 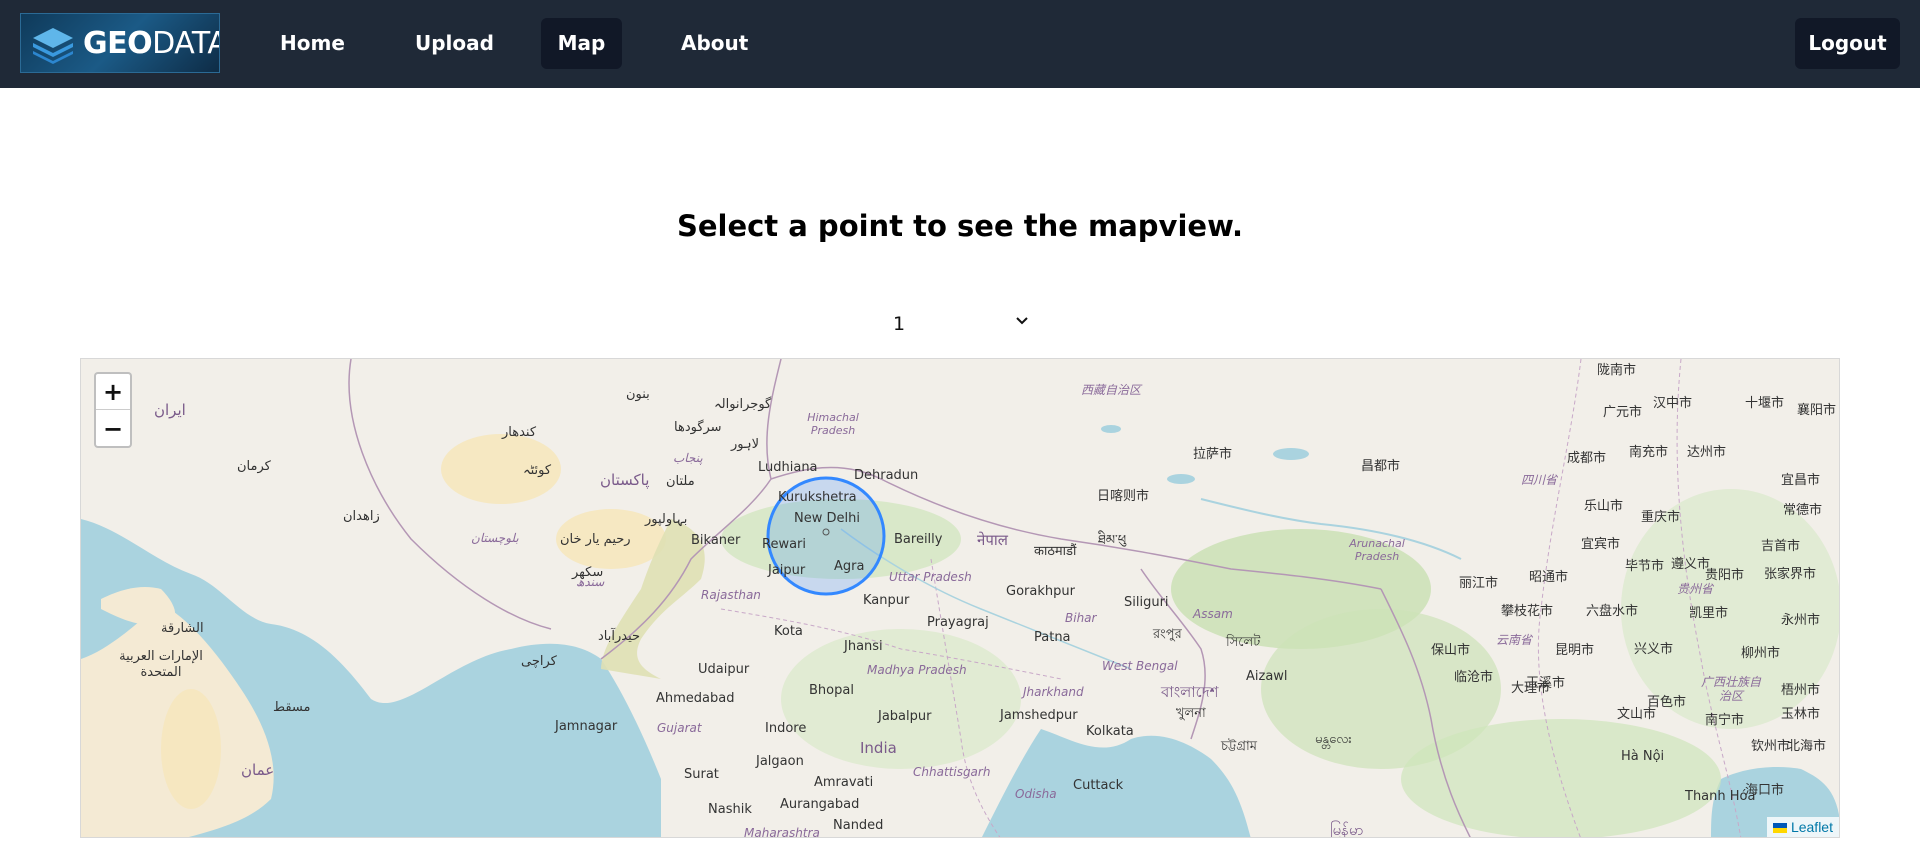 I want to click on map-label: 梧州市, so click(x=1801, y=690).